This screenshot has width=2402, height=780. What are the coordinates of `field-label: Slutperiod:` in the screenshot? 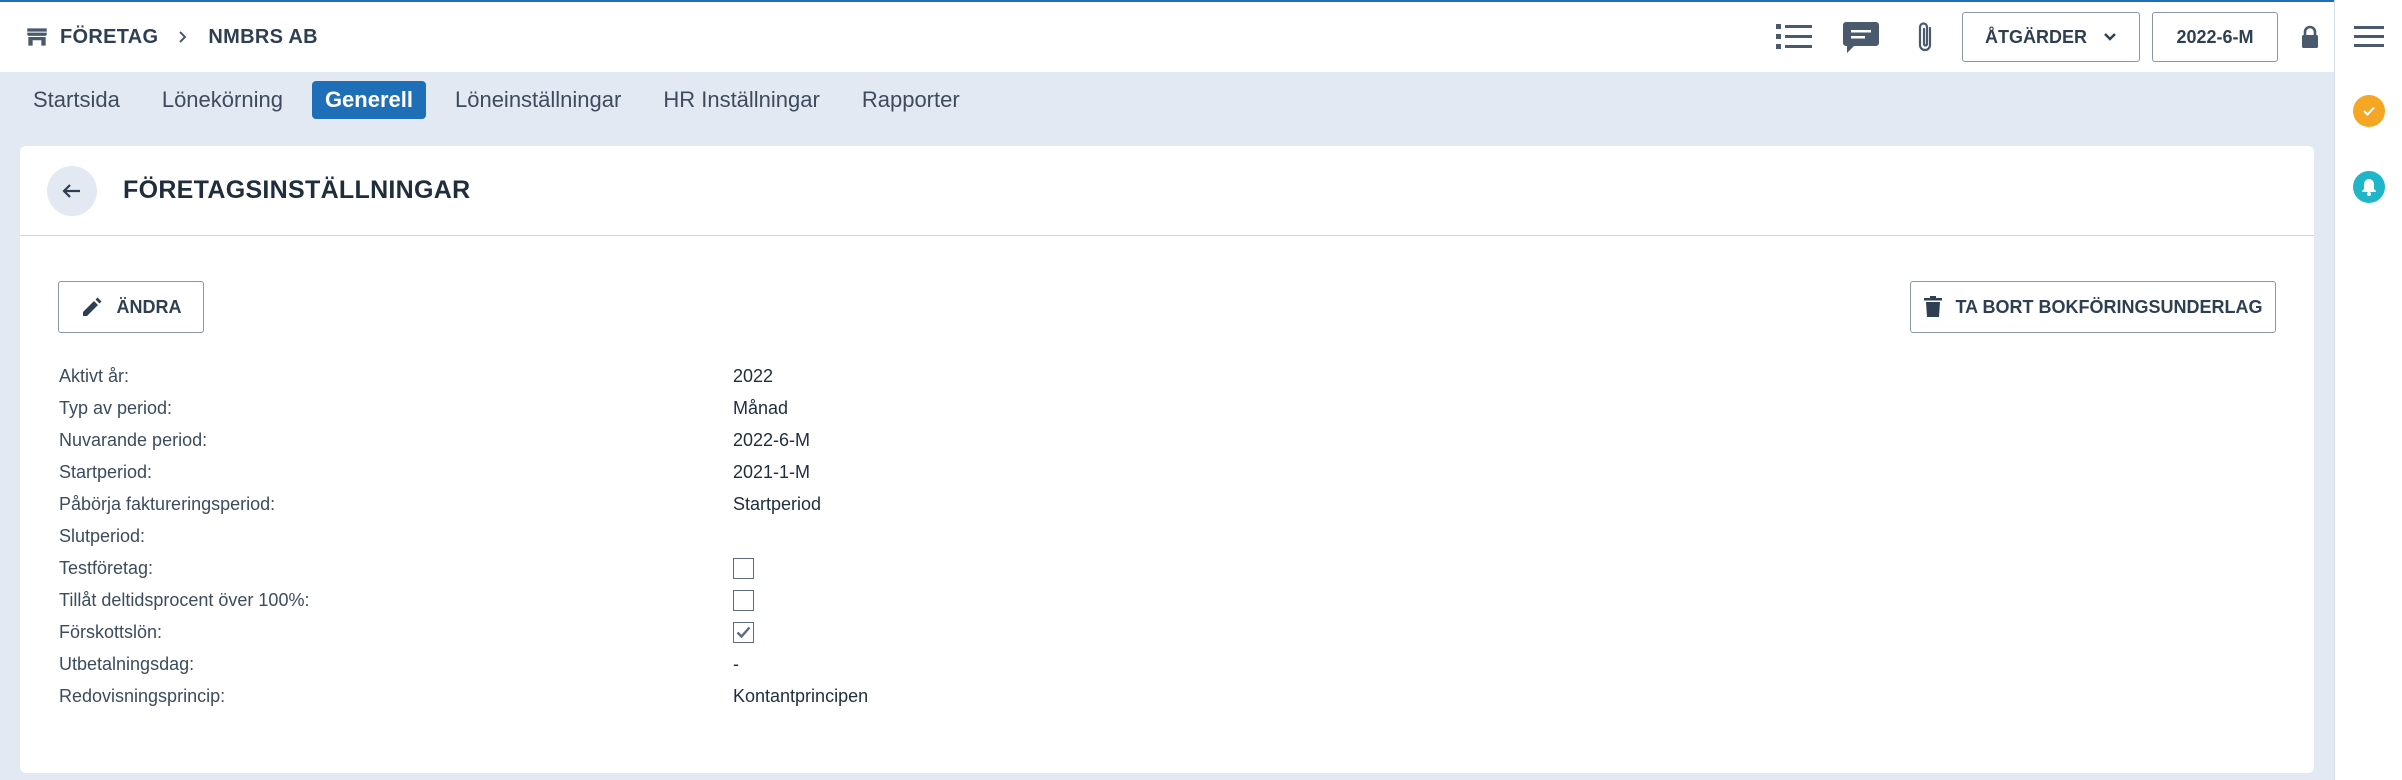 It's located at (102, 535).